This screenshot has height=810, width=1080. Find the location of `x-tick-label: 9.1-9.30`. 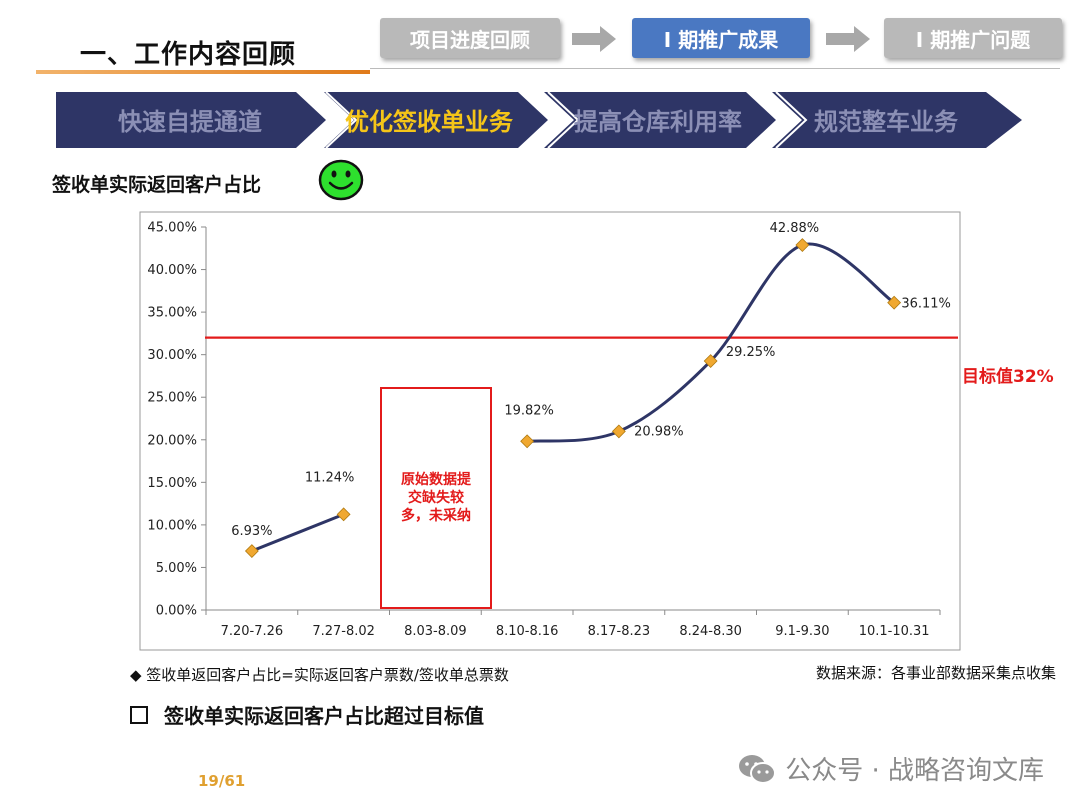

x-tick-label: 9.1-9.30 is located at coordinates (802, 631).